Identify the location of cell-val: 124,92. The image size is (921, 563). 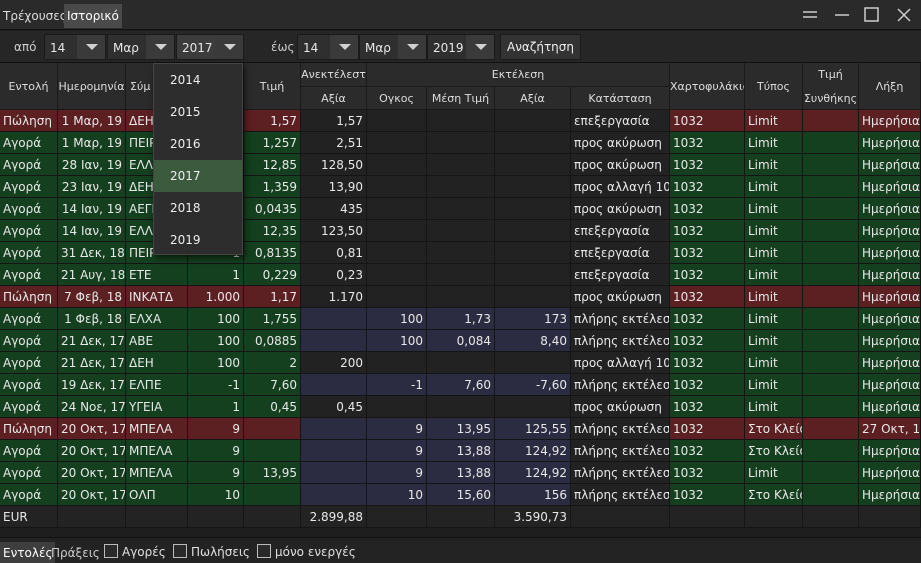
(533, 473).